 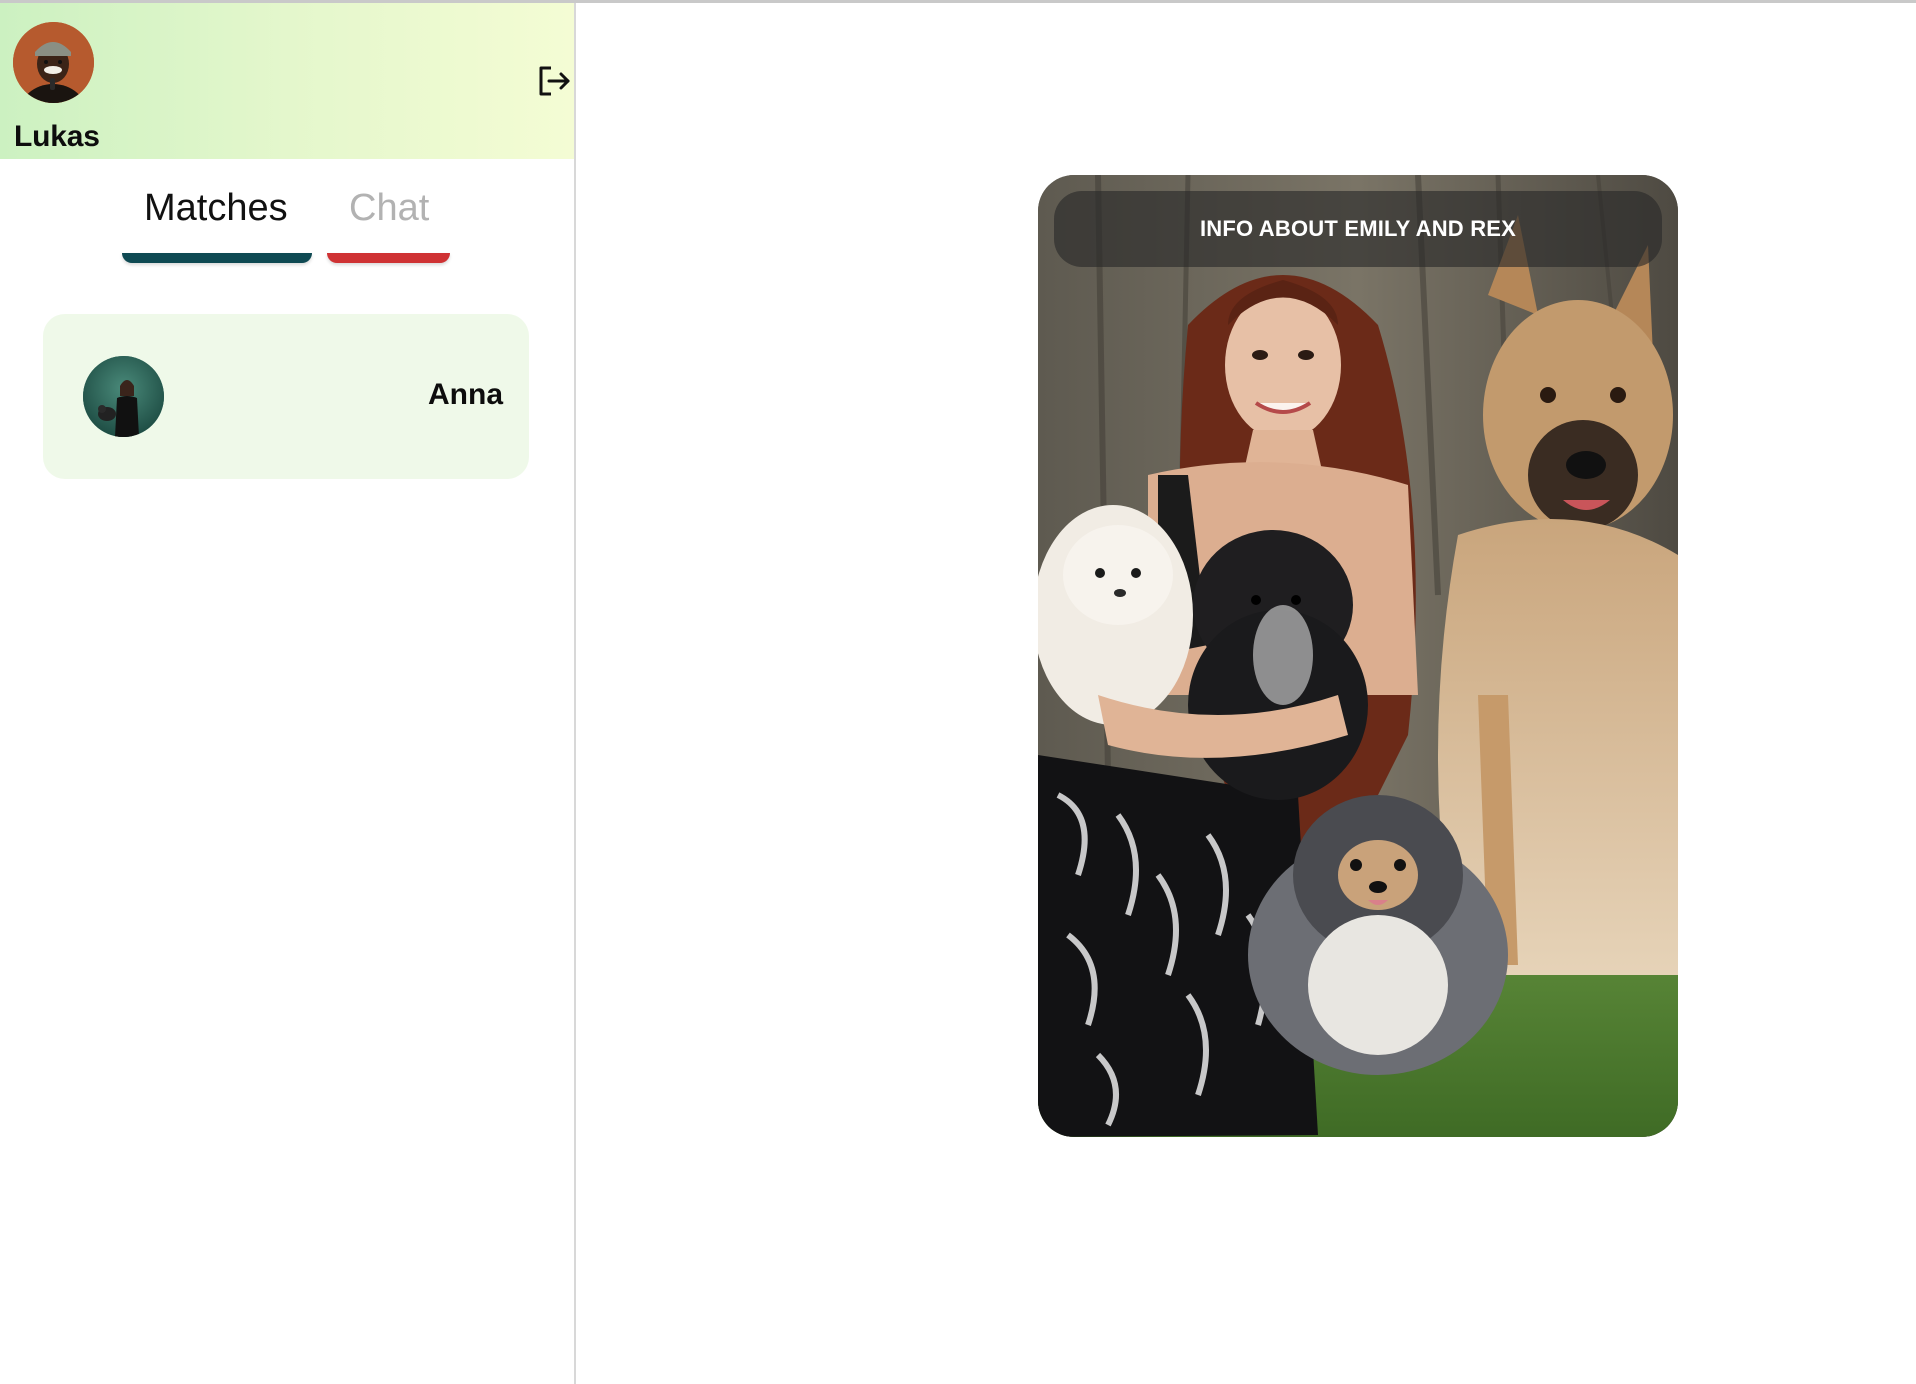 I want to click on user-avatar, so click(x=53, y=62).